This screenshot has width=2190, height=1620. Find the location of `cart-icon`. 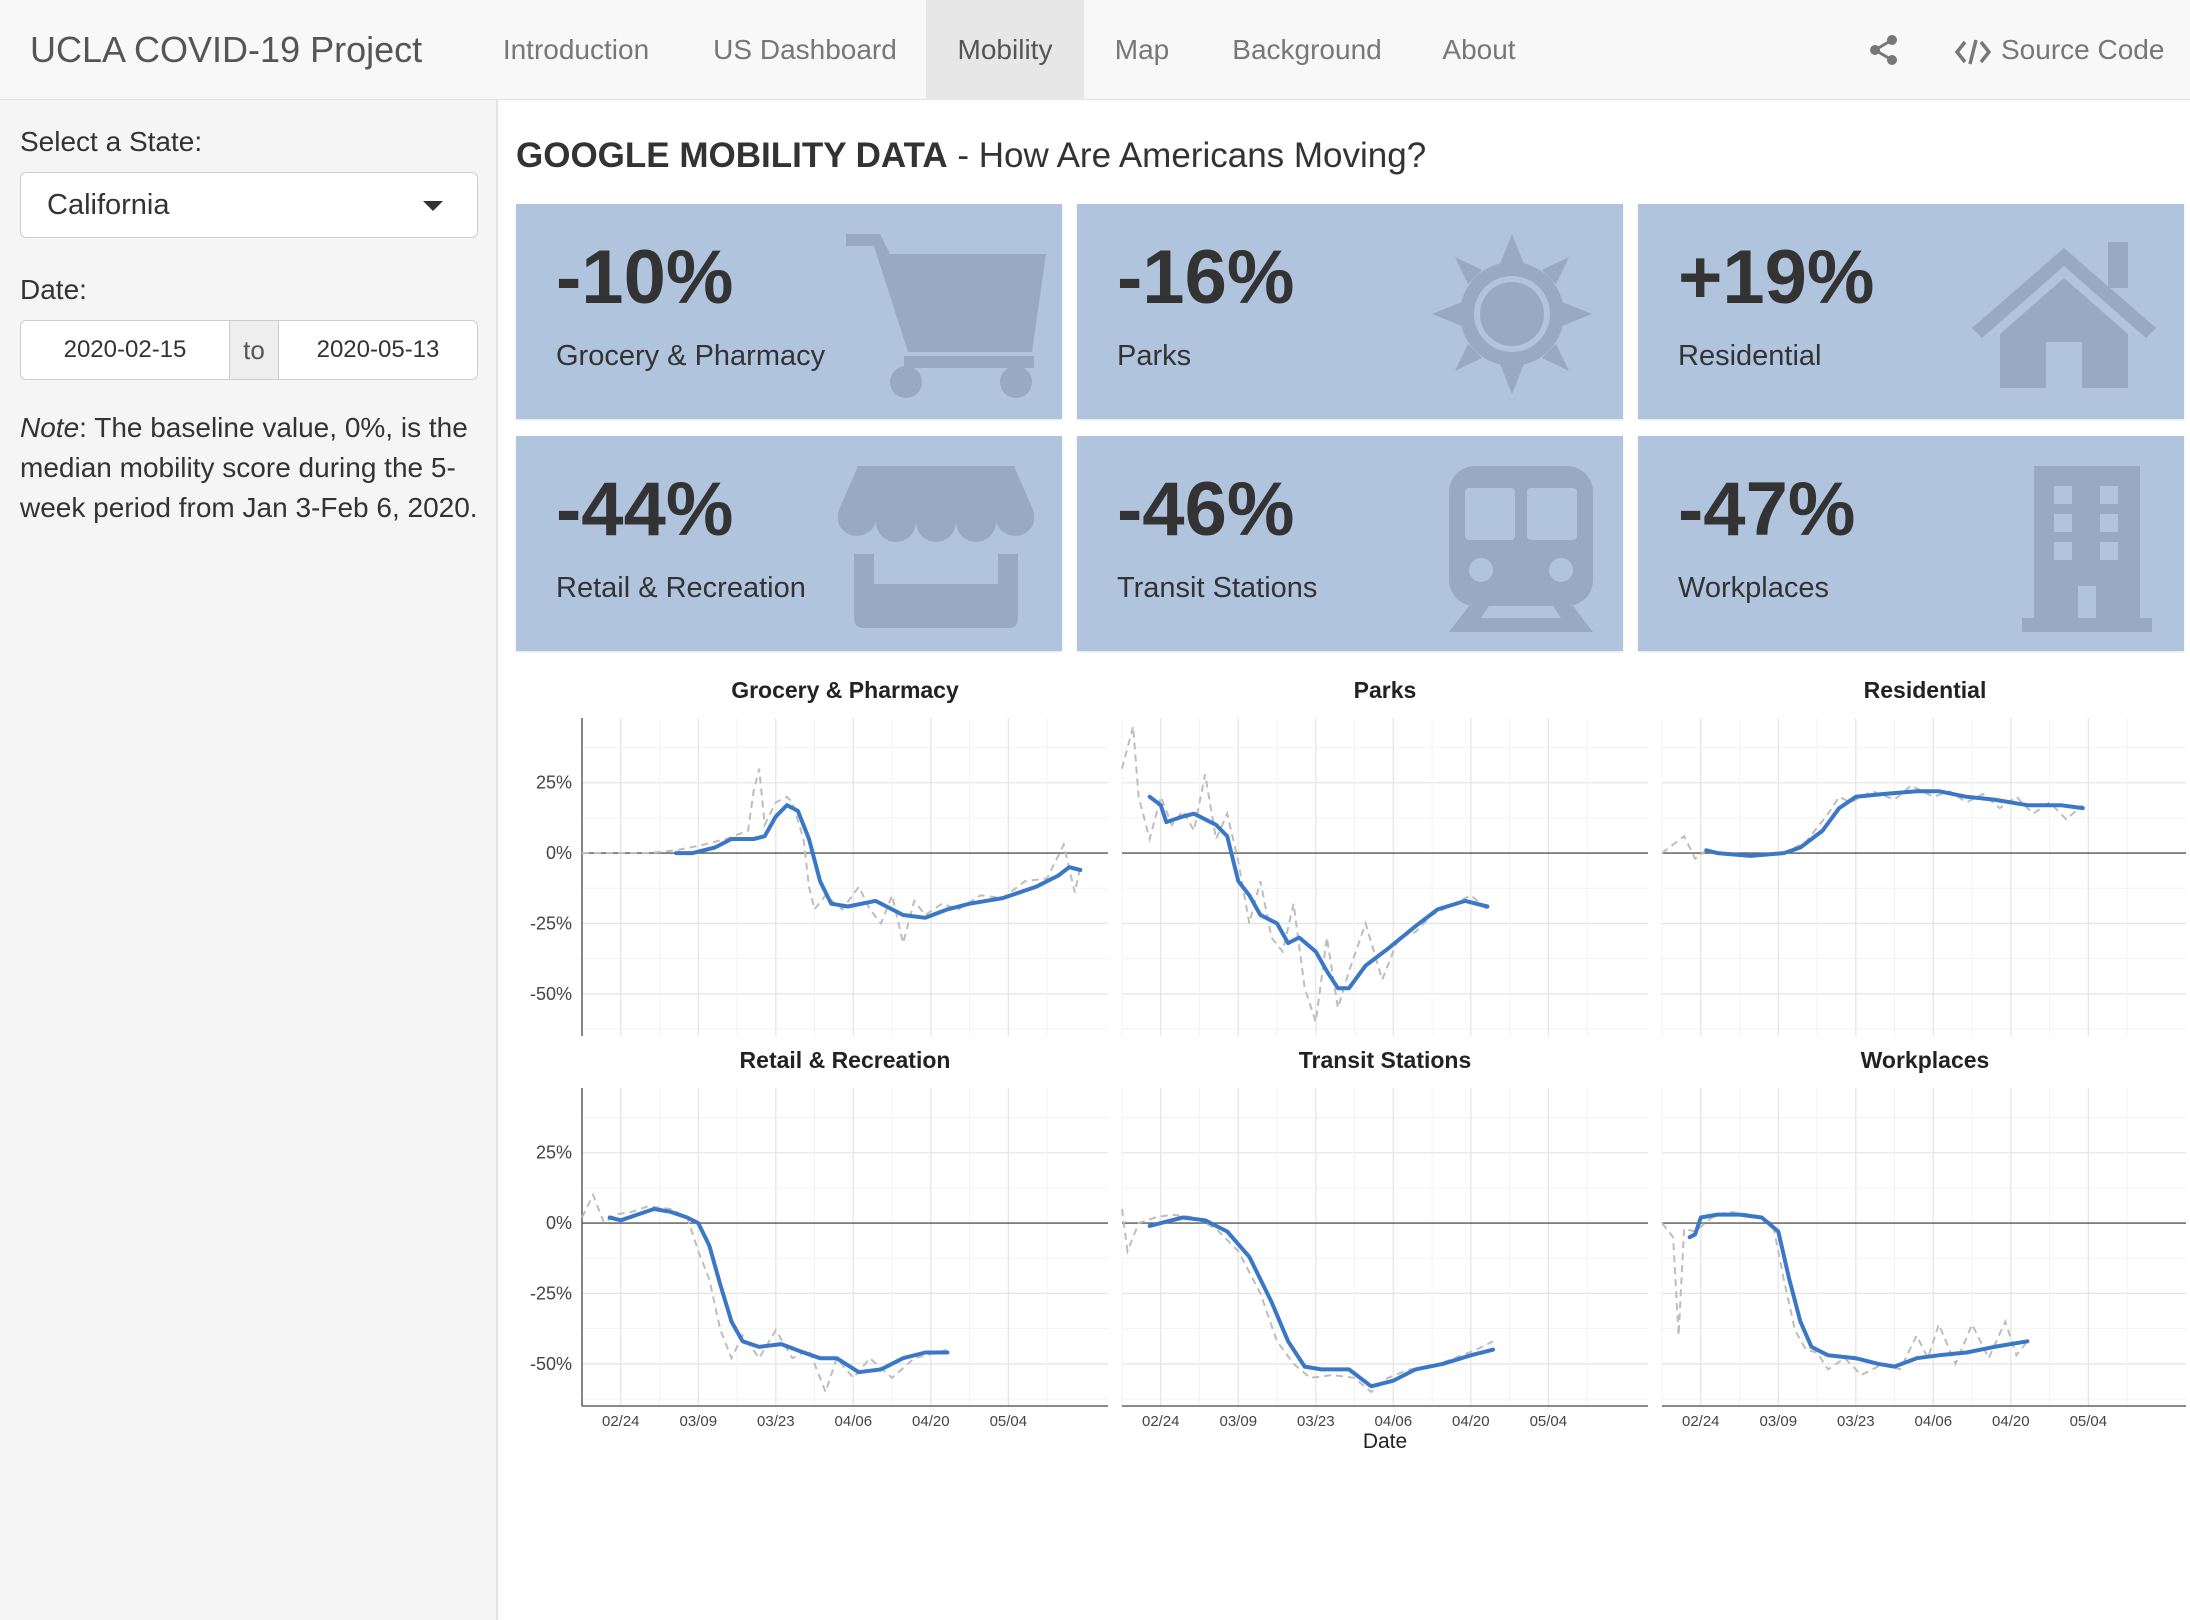

cart-icon is located at coordinates (946, 316).